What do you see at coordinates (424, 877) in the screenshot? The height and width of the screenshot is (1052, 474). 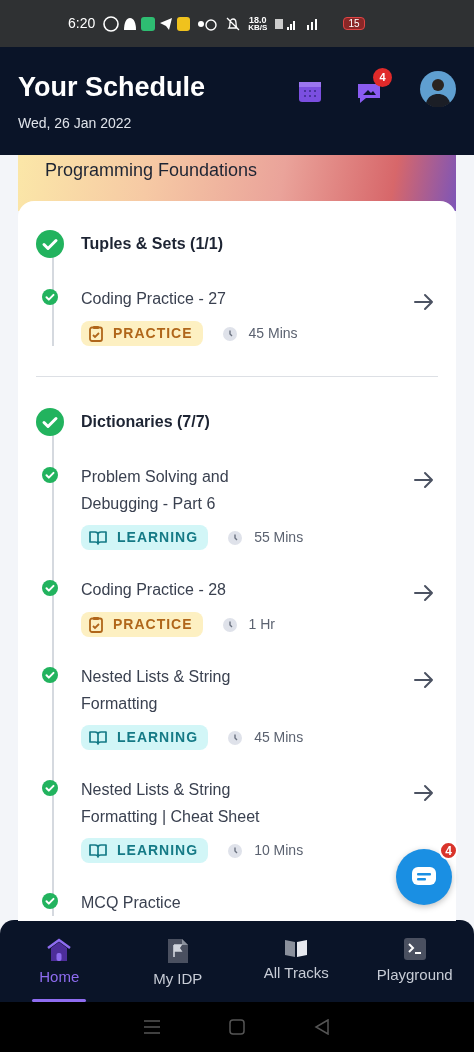 I see `message-icon` at bounding box center [424, 877].